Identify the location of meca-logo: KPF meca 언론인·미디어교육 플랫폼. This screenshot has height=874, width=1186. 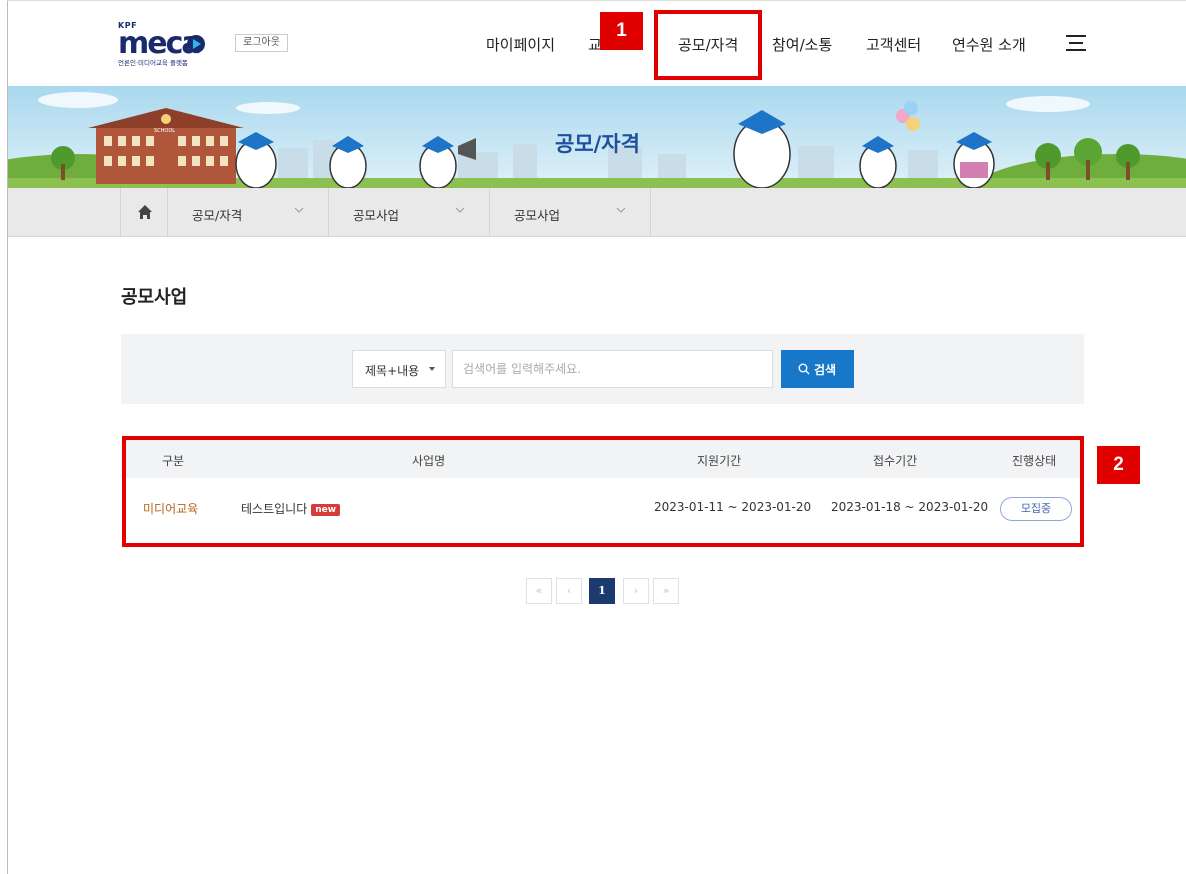
(168, 46).